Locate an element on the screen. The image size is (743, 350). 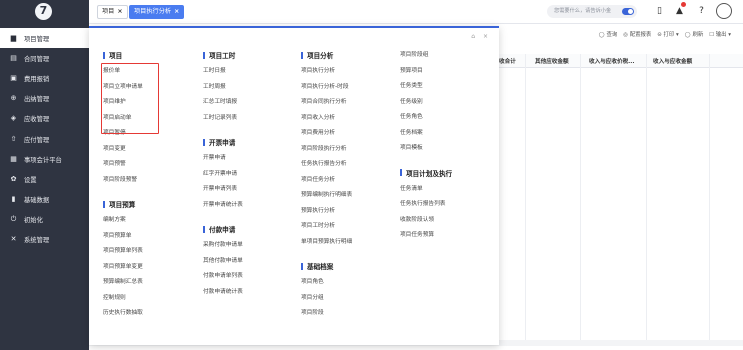
top-bar: 项目 × 项目执行分析 × 您需要什么，请告诉小金 ▯ ▲ ? is located at coordinates (416, 12).